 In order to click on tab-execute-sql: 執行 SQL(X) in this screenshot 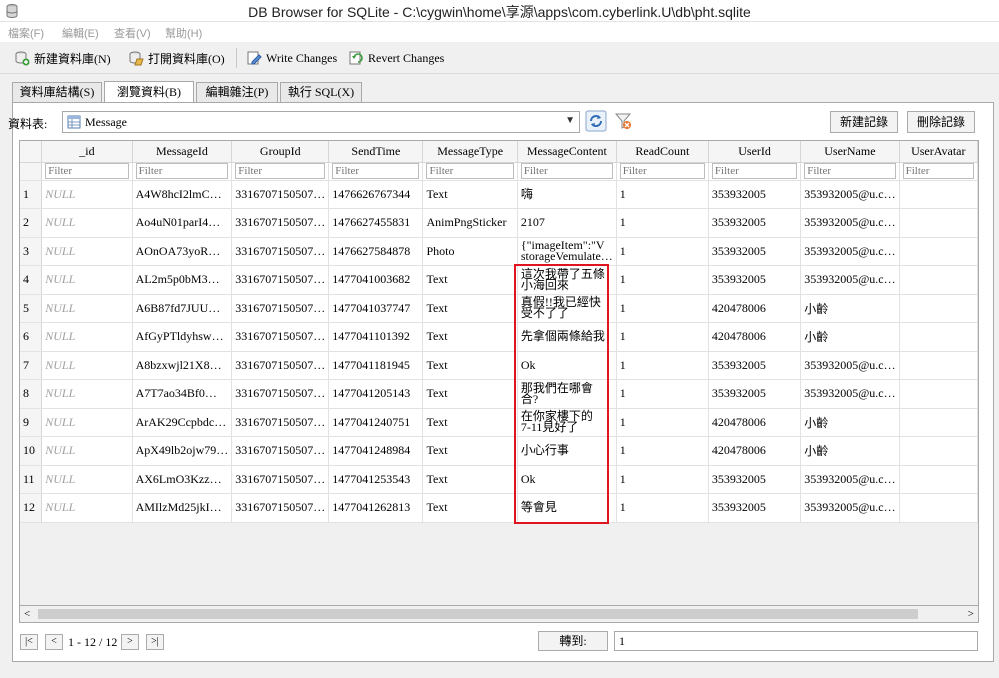, I will do `click(321, 92)`.